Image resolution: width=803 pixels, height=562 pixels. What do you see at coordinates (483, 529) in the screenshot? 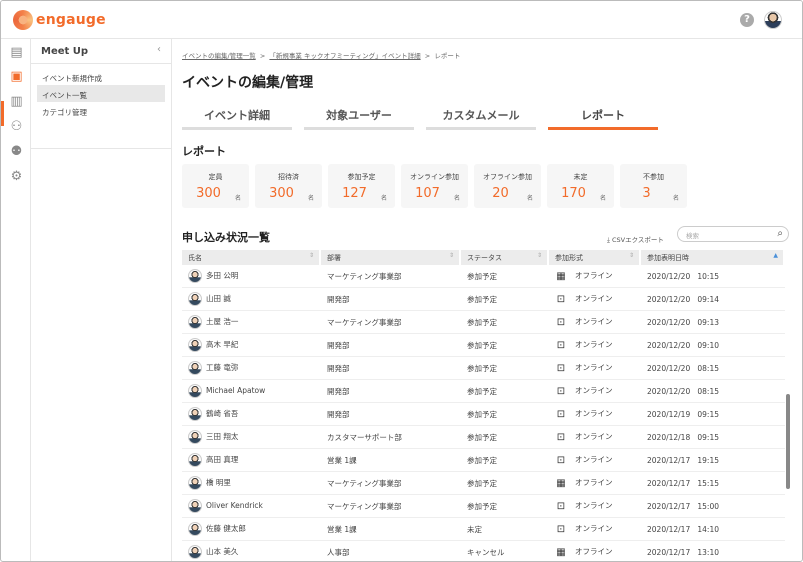
I see `table-row: 佐藤 健太郎 営業 1課 未定 ⊡ オンライン 2020/12/17 14:10` at bounding box center [483, 529].